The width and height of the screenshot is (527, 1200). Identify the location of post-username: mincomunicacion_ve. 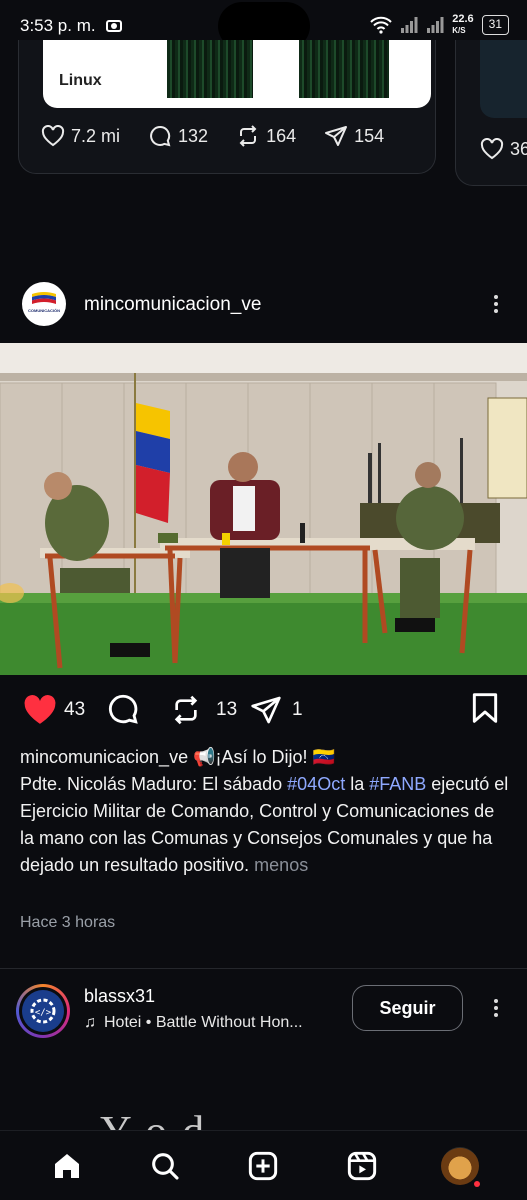
(172, 305).